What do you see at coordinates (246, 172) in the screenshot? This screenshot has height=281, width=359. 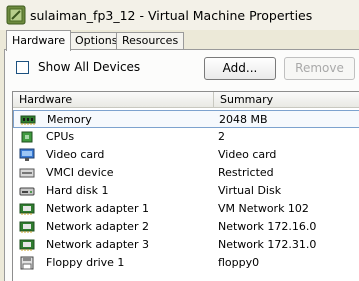 I see `device-summary: Restricted` at bounding box center [246, 172].